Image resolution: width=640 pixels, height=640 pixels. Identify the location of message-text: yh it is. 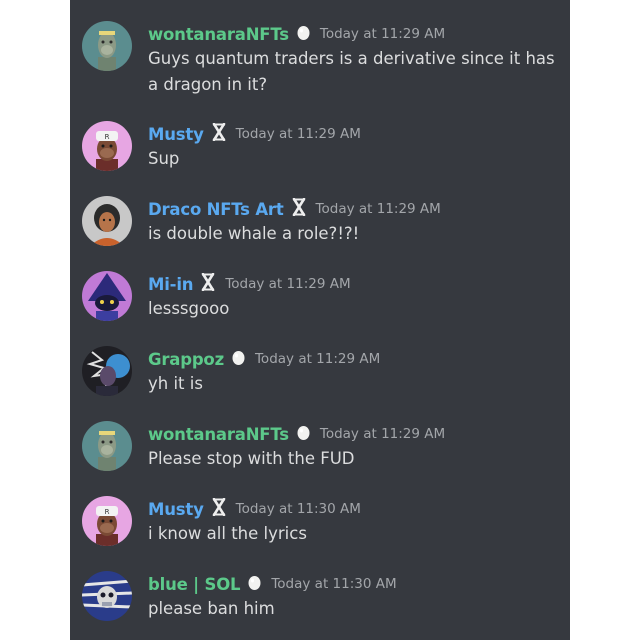
(175, 383).